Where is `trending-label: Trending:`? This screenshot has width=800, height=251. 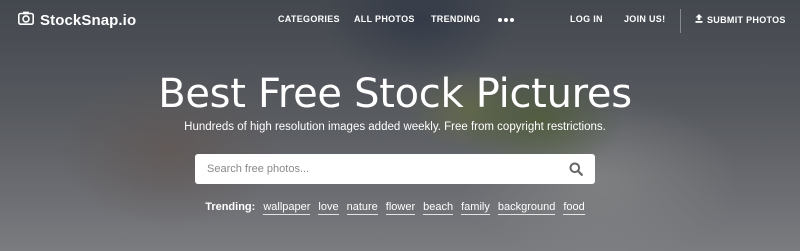 trending-label: Trending: is located at coordinates (230, 207).